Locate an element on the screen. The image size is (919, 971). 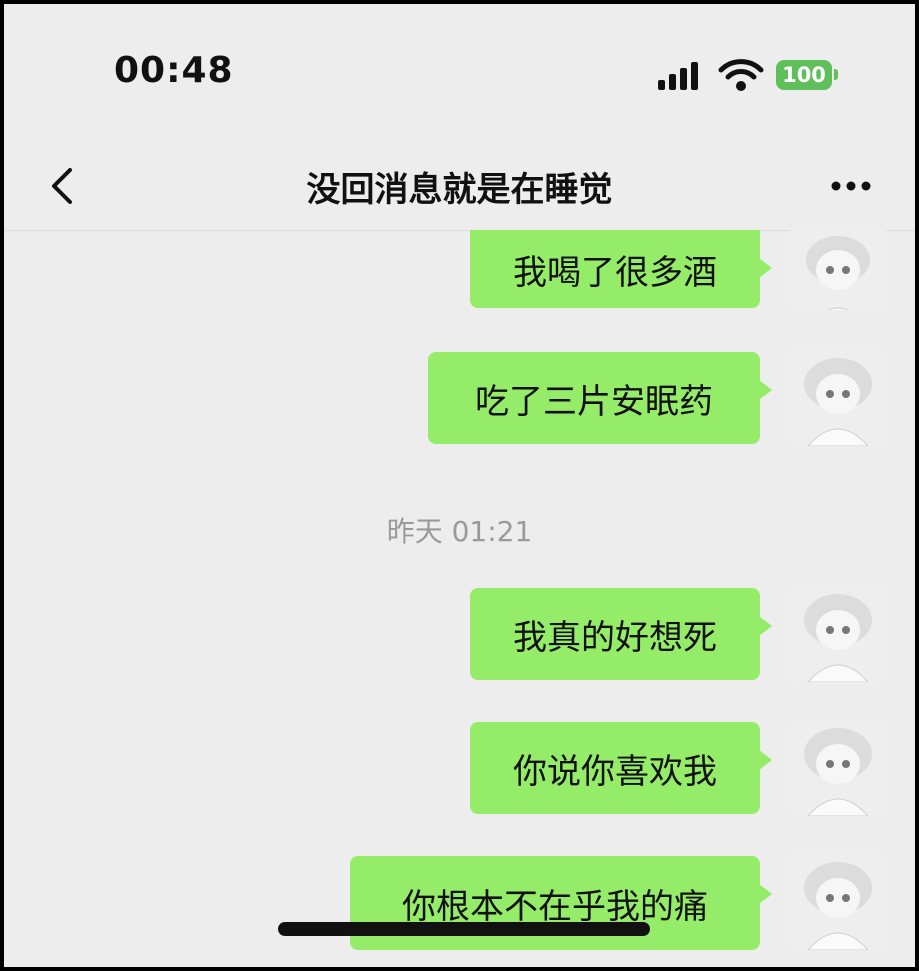
status-bar: 00:48 100 is located at coordinates (459, 74).